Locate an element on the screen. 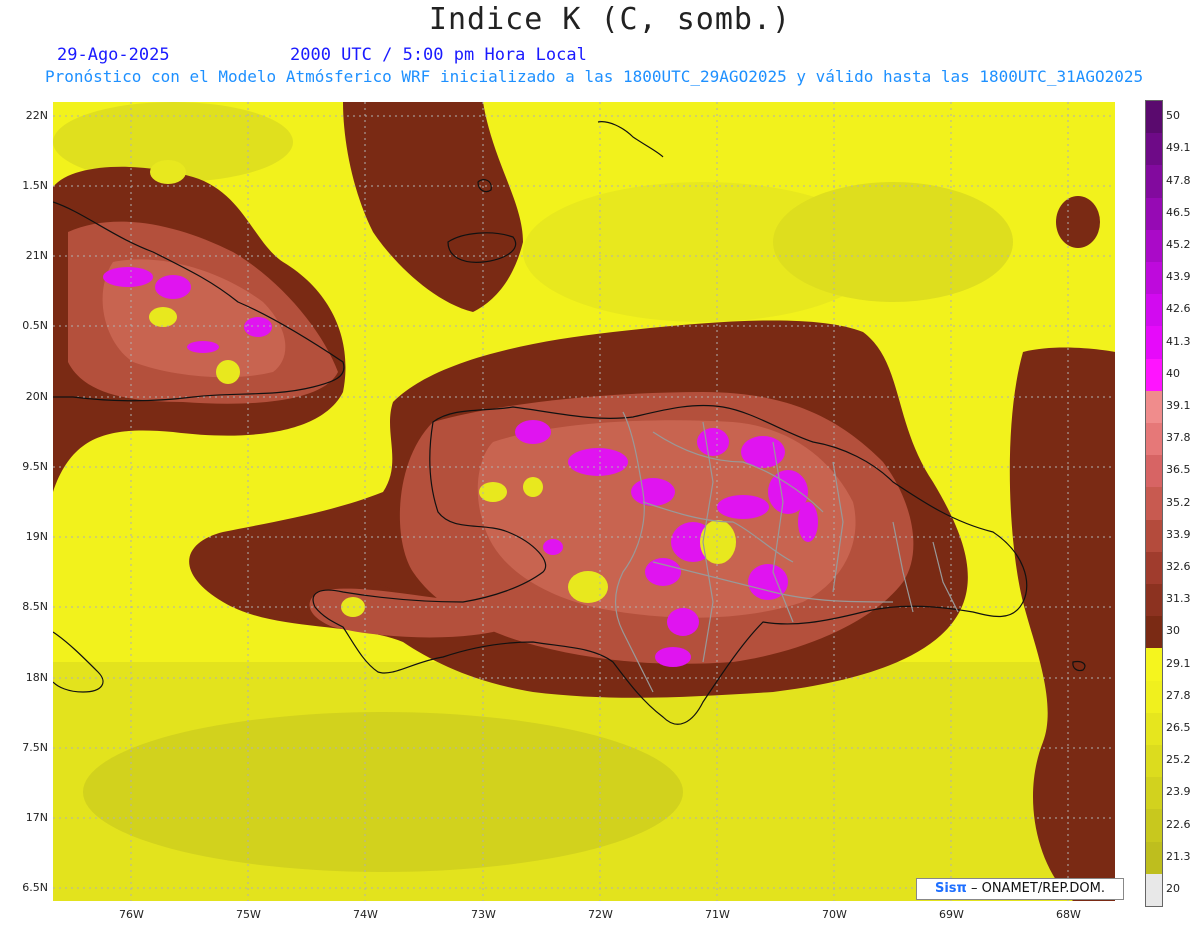 The height and width of the screenshot is (927, 1200). credit-box: Sisπ – ONAMET/REP.DOM. is located at coordinates (1020, 889).